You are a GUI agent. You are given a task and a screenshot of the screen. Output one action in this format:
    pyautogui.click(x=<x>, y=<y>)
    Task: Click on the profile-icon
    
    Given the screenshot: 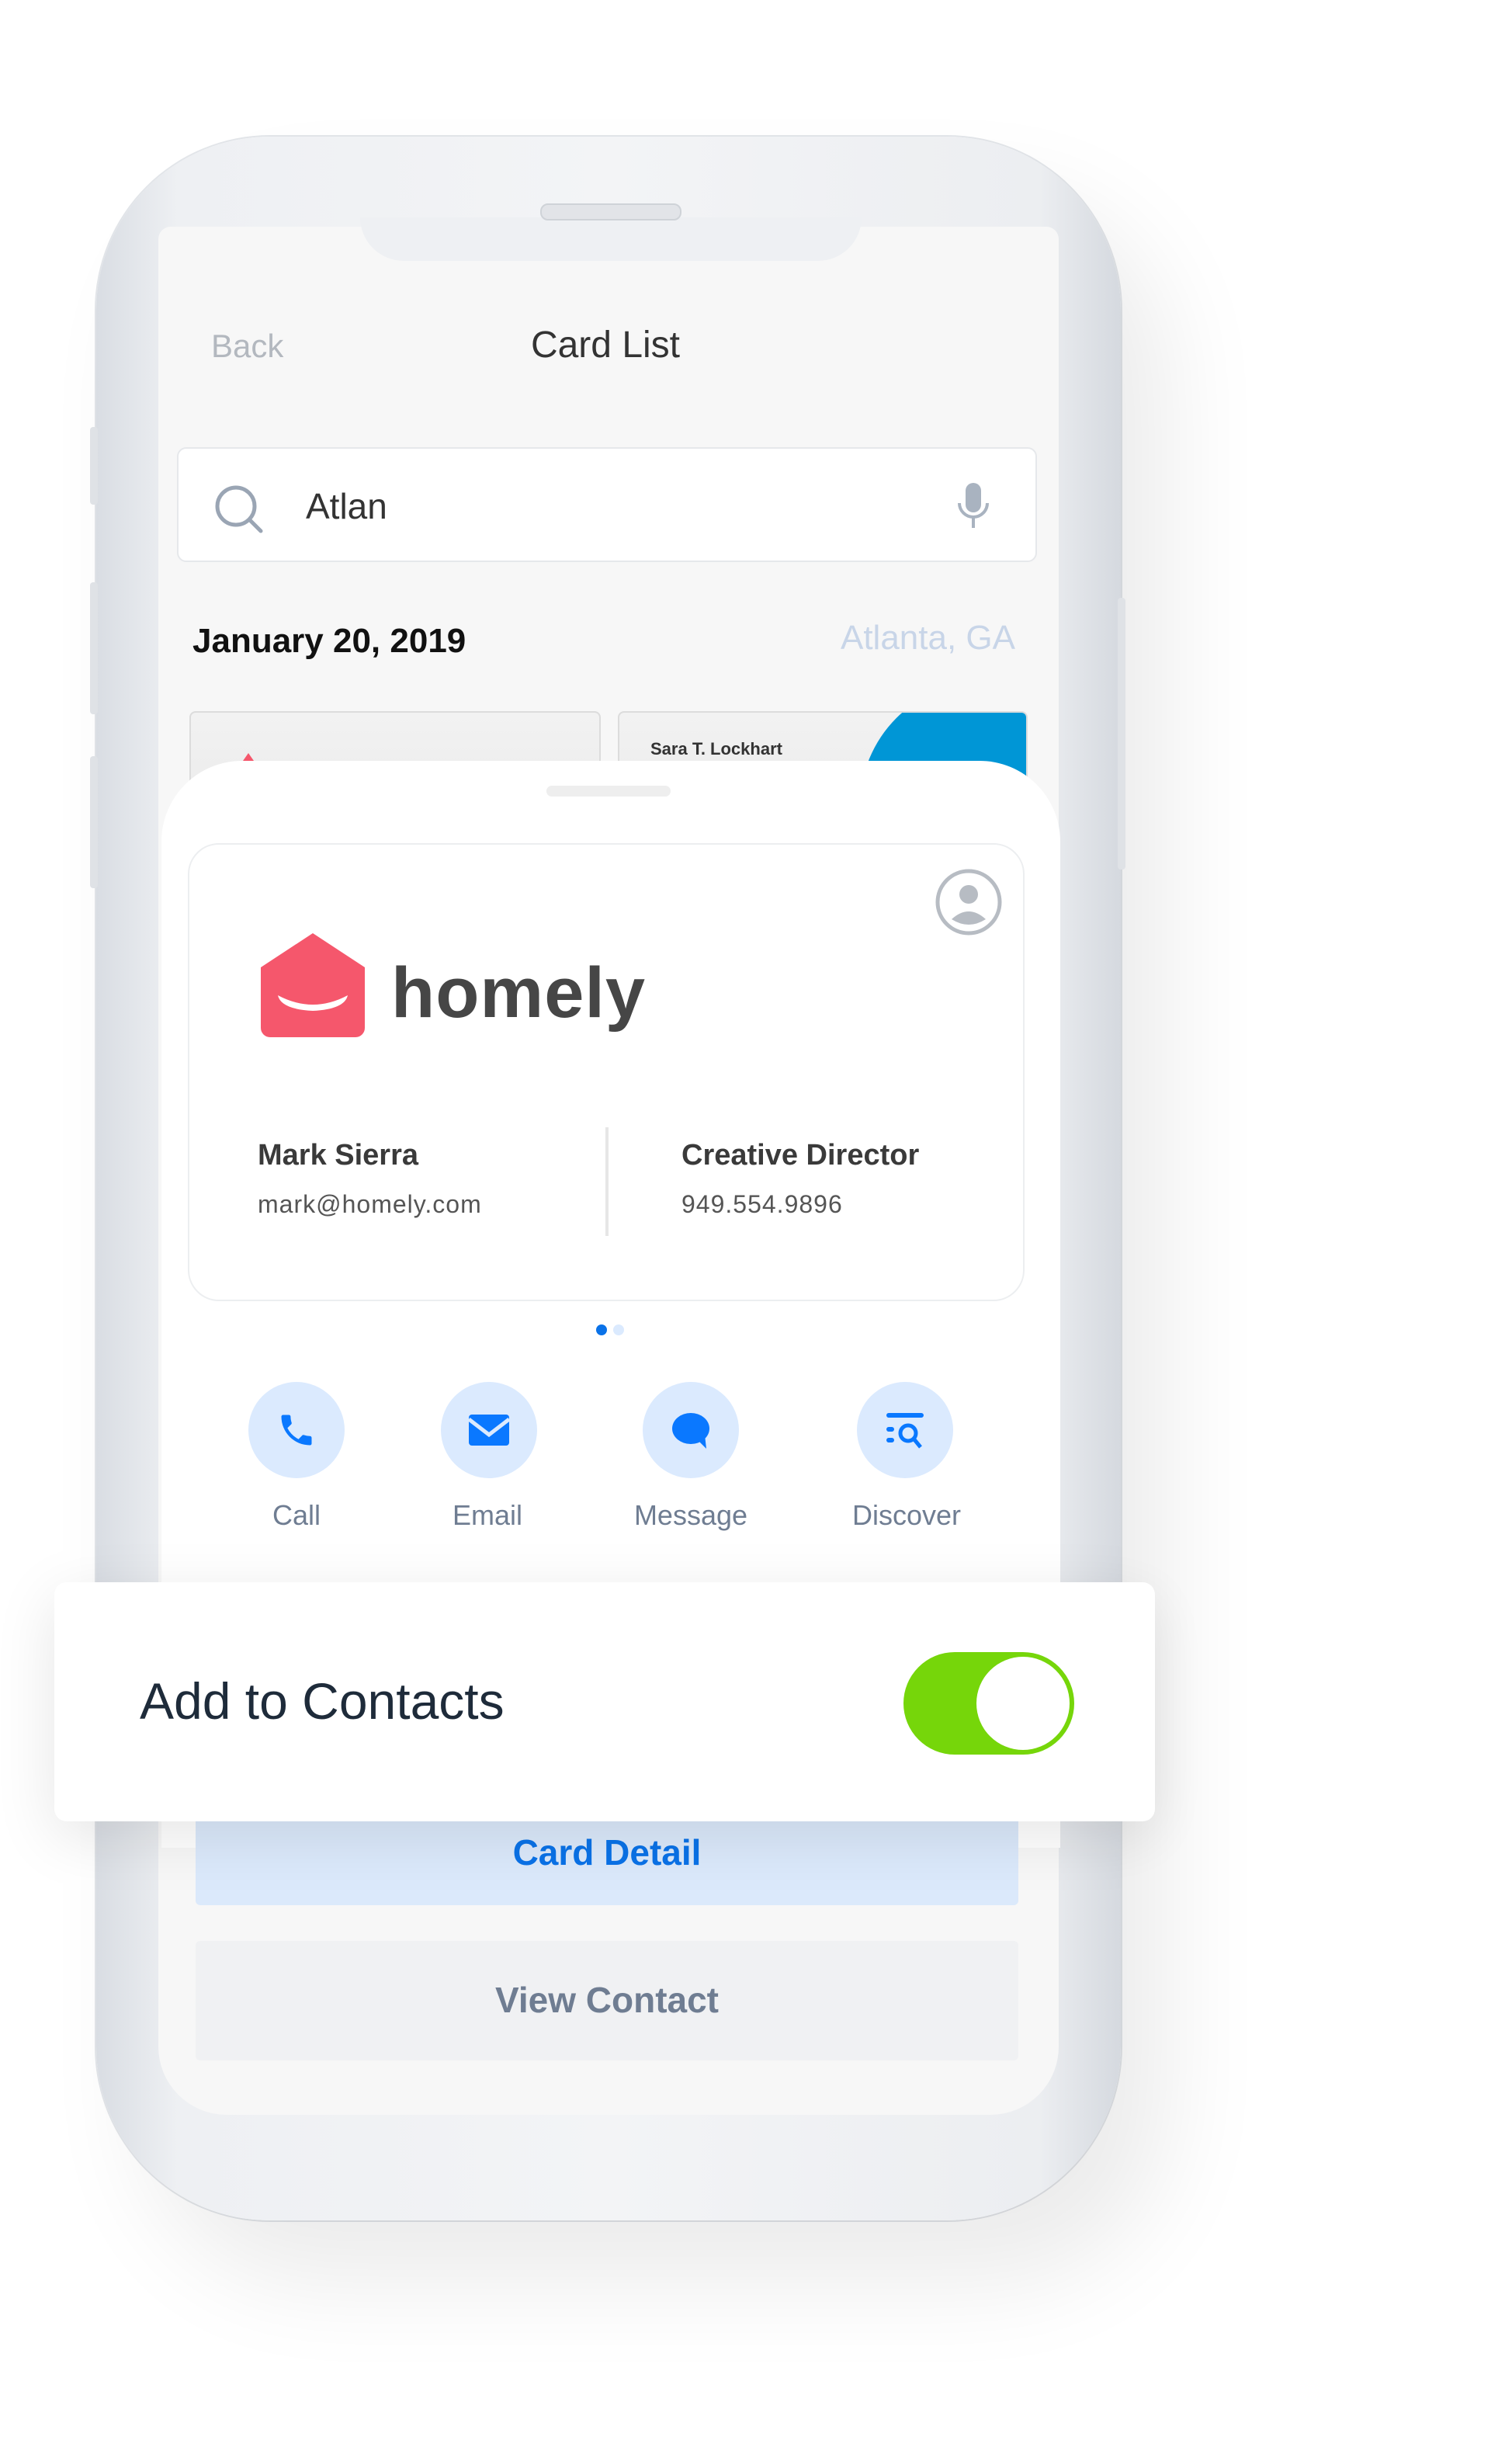 What is the action you would take?
    pyautogui.click(x=969, y=902)
    